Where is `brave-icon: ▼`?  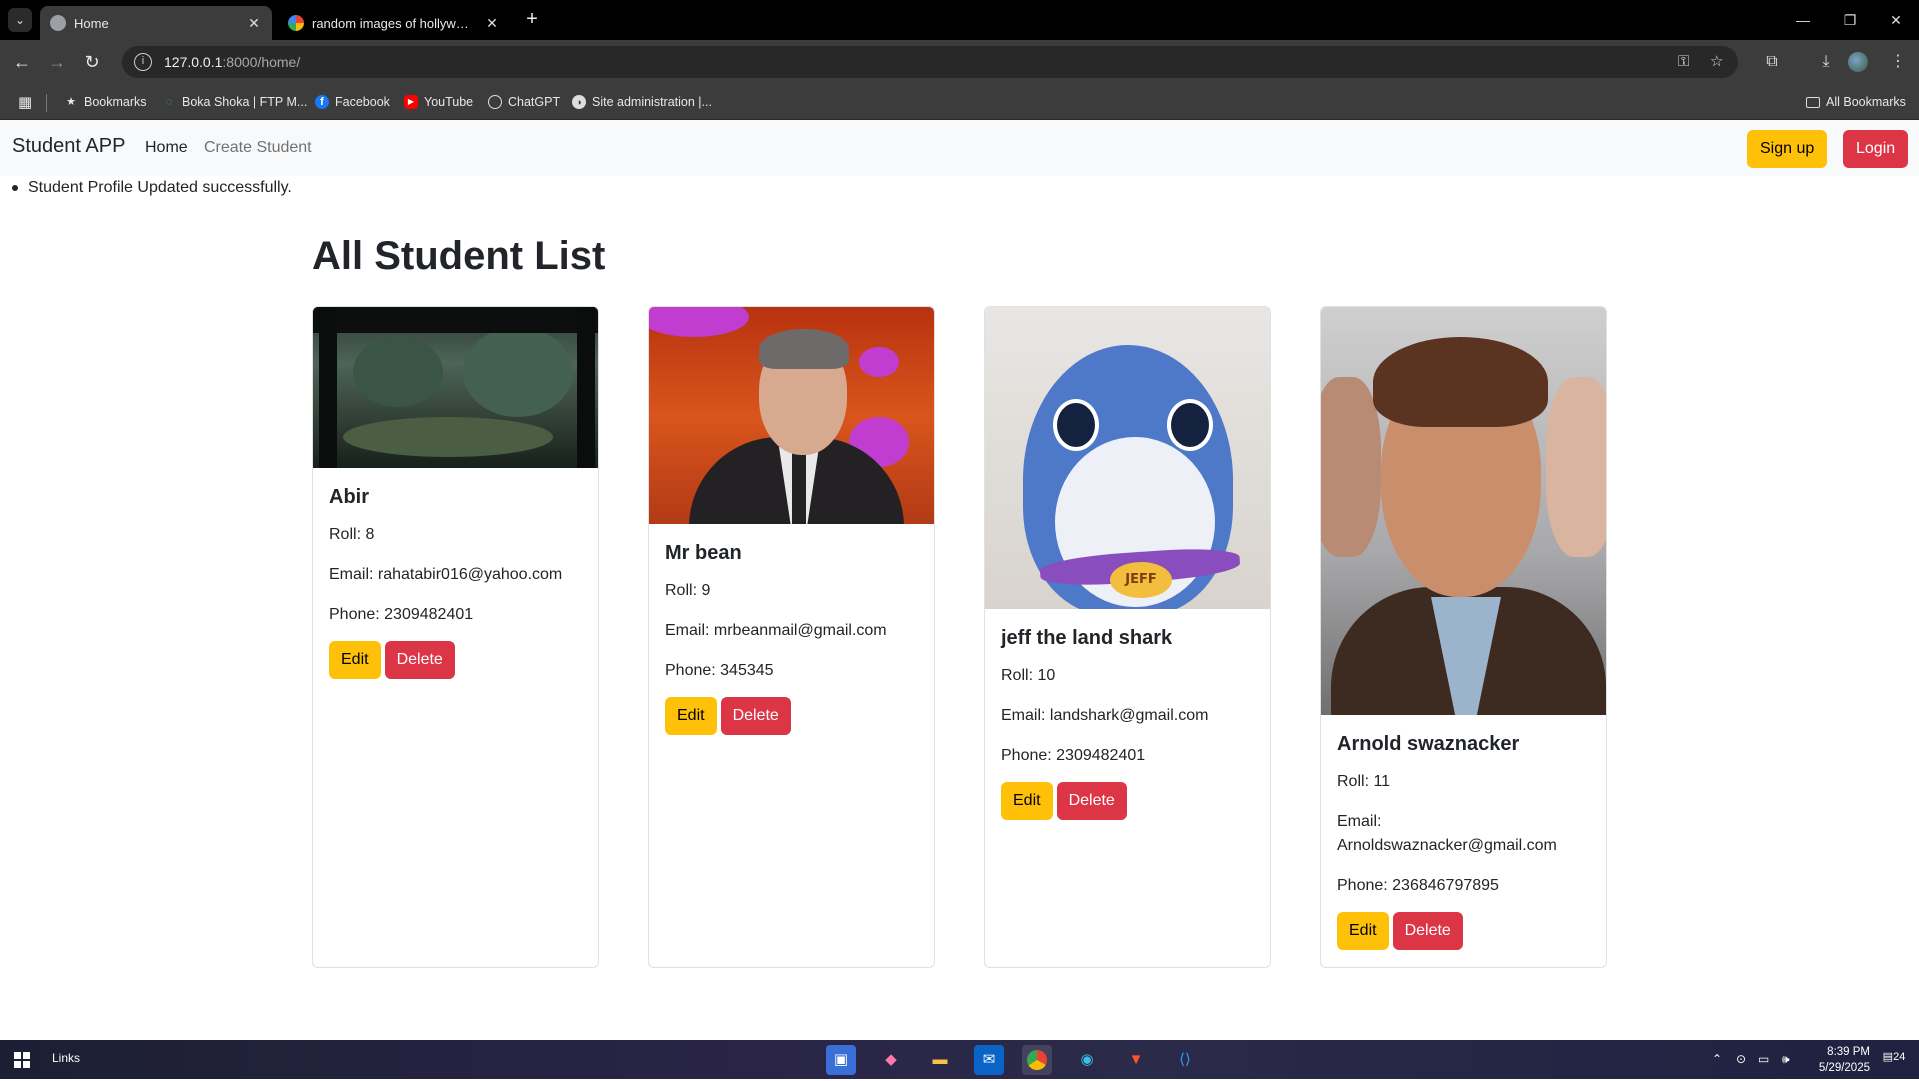 brave-icon: ▼ is located at coordinates (1136, 1060).